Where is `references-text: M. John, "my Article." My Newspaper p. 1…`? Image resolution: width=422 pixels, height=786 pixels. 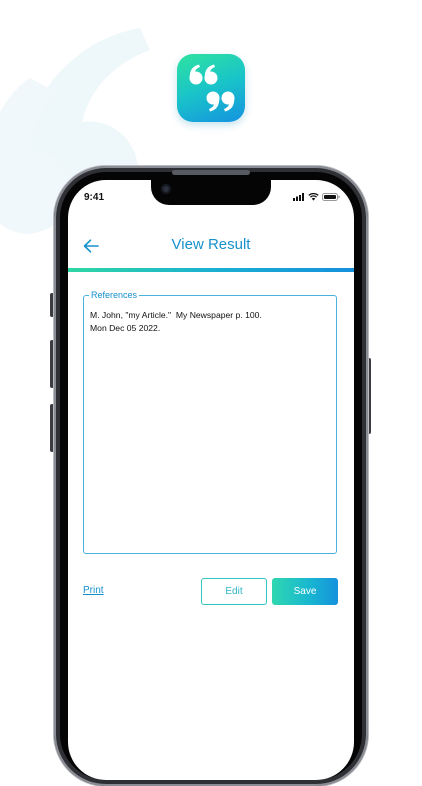
references-text: M. John, "my Article." My Newspaper p. 1… is located at coordinates (210, 322).